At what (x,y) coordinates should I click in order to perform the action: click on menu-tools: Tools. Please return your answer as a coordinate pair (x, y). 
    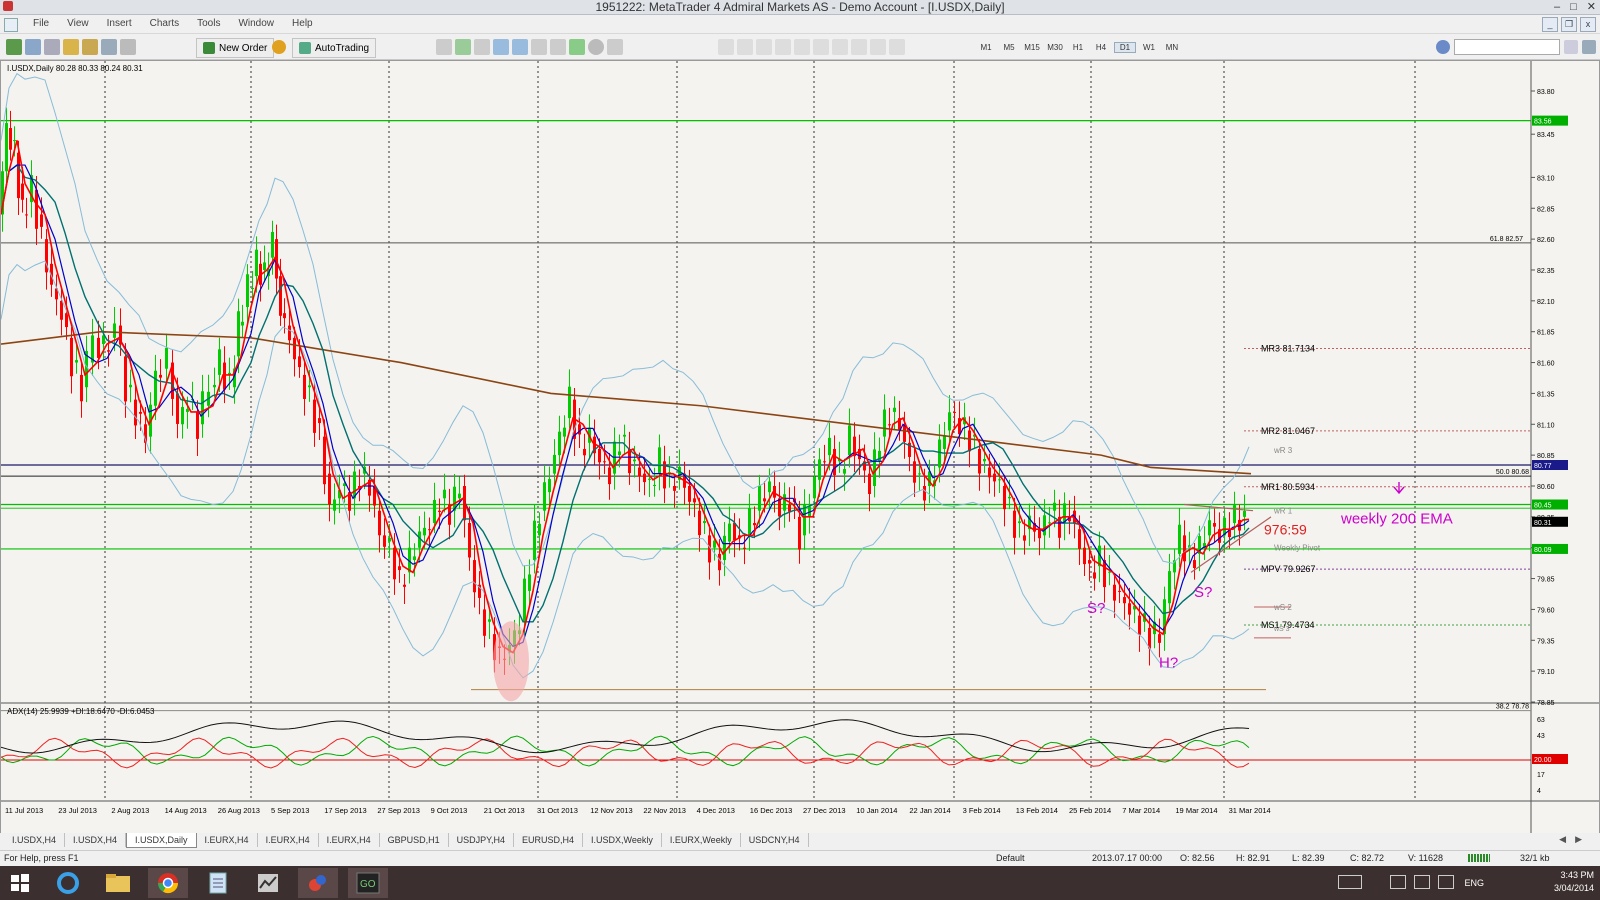
    Looking at the image, I should click on (208, 24).